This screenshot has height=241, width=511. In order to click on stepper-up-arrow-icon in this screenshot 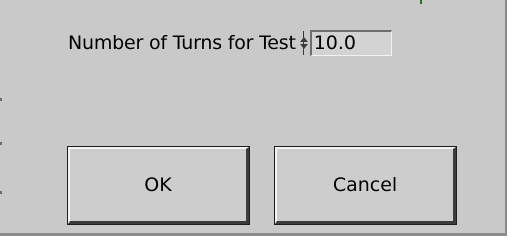, I will do `click(303, 39)`.